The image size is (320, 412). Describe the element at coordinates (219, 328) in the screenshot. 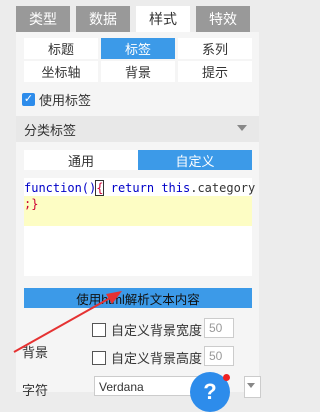

I see `custom-width-input: 50` at that location.